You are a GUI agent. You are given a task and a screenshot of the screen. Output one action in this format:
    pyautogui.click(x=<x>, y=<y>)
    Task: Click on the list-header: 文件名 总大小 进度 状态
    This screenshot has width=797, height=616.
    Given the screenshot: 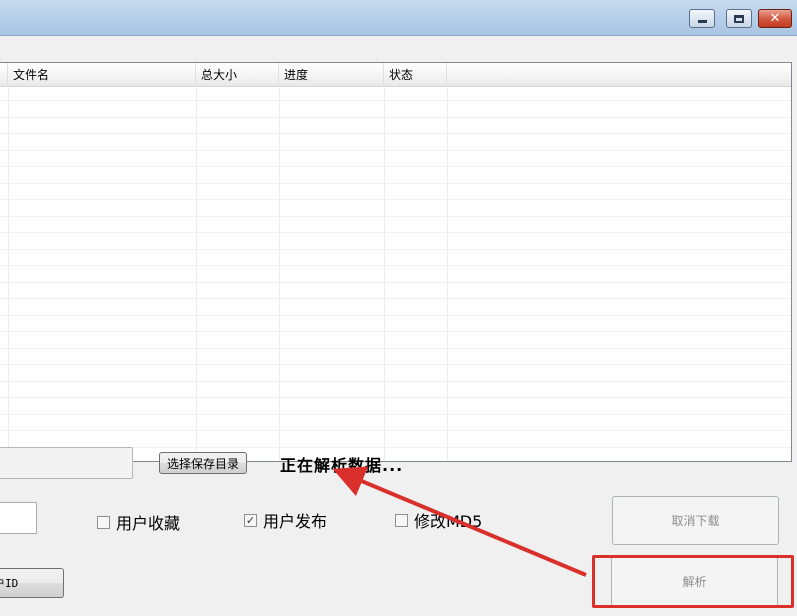 What is the action you would take?
    pyautogui.click(x=395, y=75)
    